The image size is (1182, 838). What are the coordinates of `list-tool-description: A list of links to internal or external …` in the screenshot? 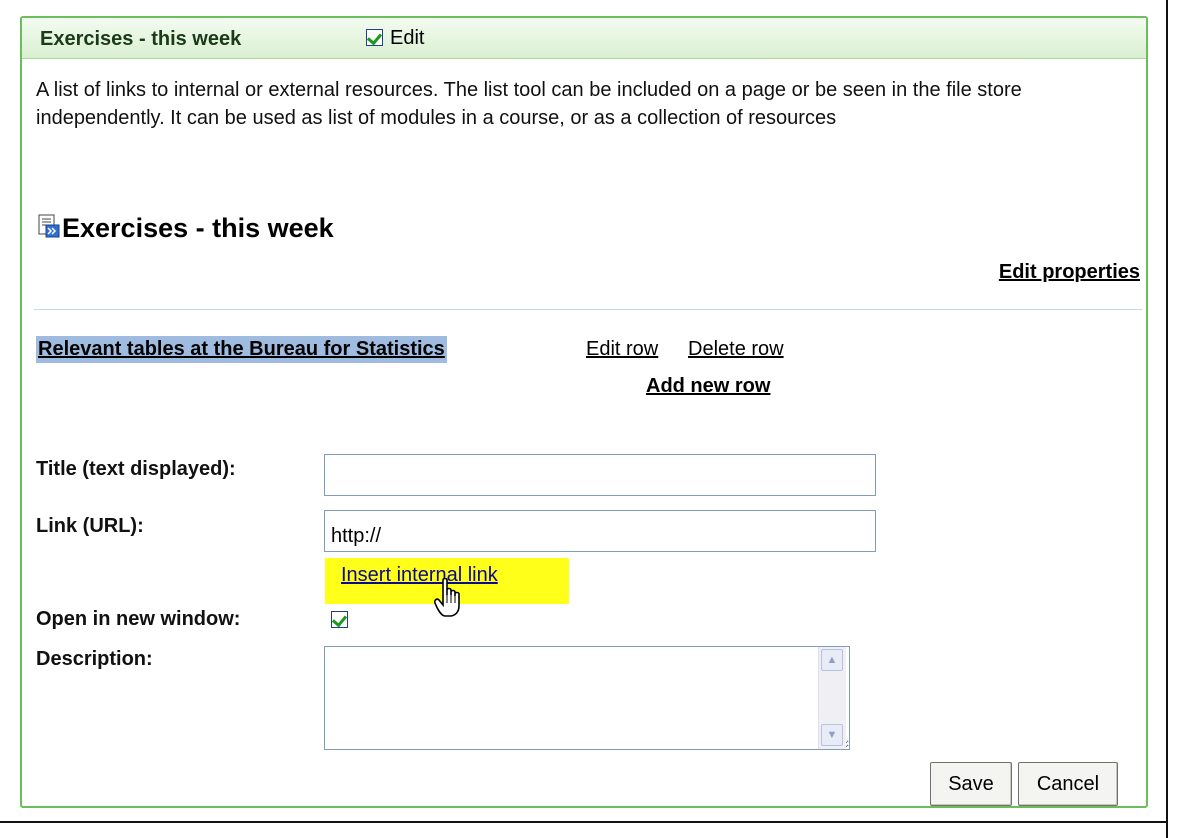 It's located at (529, 104).